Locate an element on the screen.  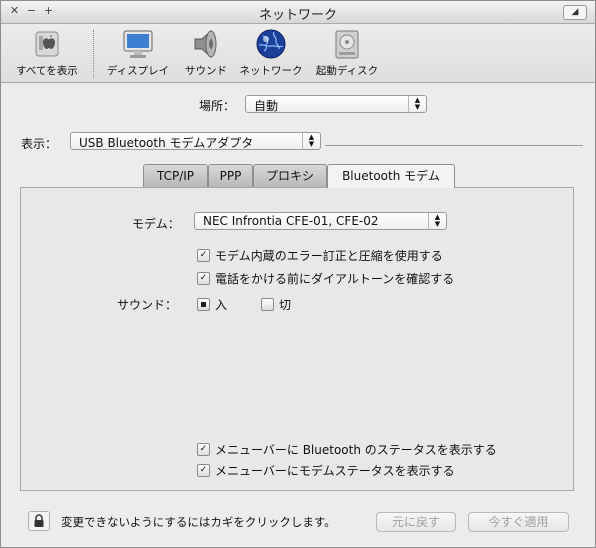
toolbar-toggle-button: ◢ is located at coordinates (575, 12).